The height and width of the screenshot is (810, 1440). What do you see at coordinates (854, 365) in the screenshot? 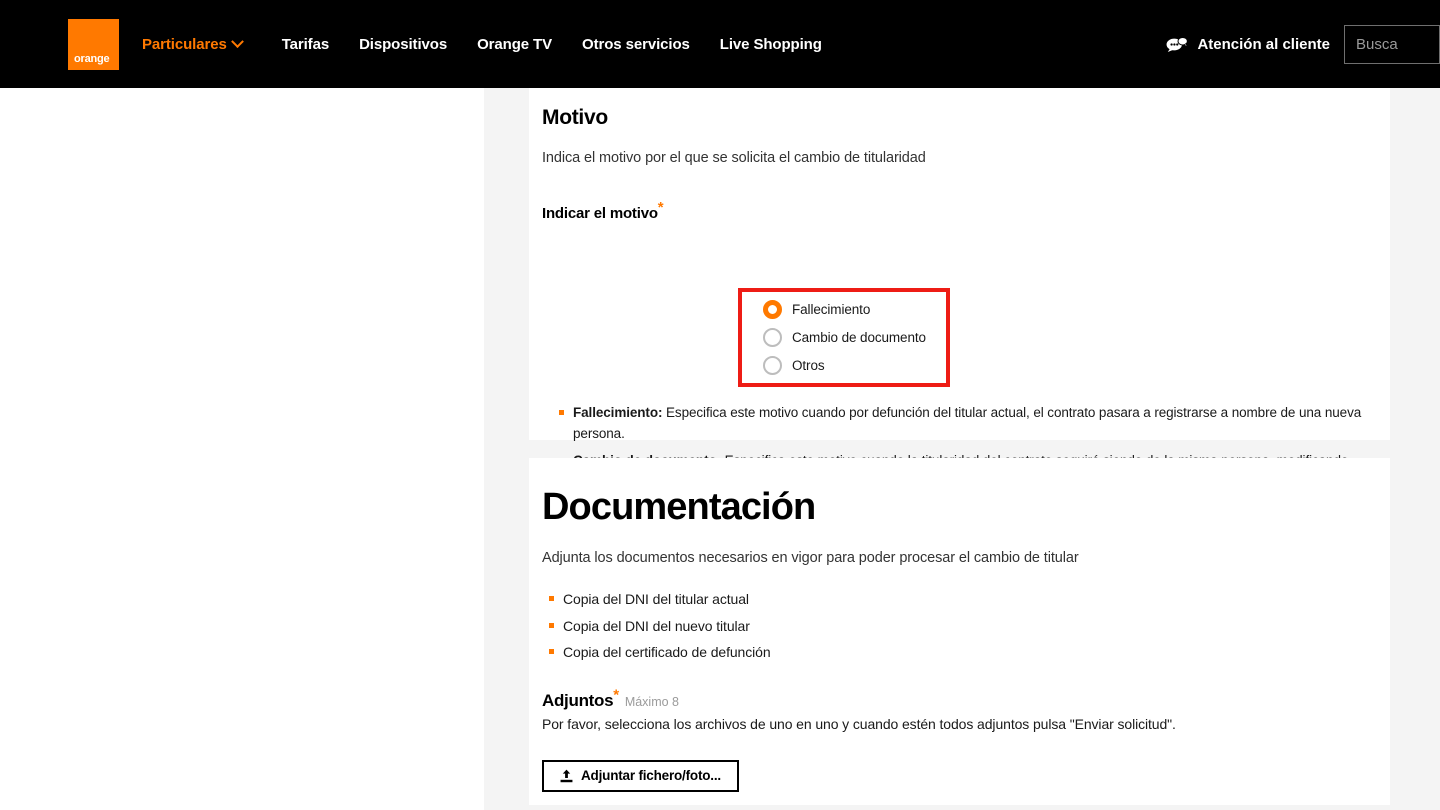
I see `radio-option-otros: Otros` at bounding box center [854, 365].